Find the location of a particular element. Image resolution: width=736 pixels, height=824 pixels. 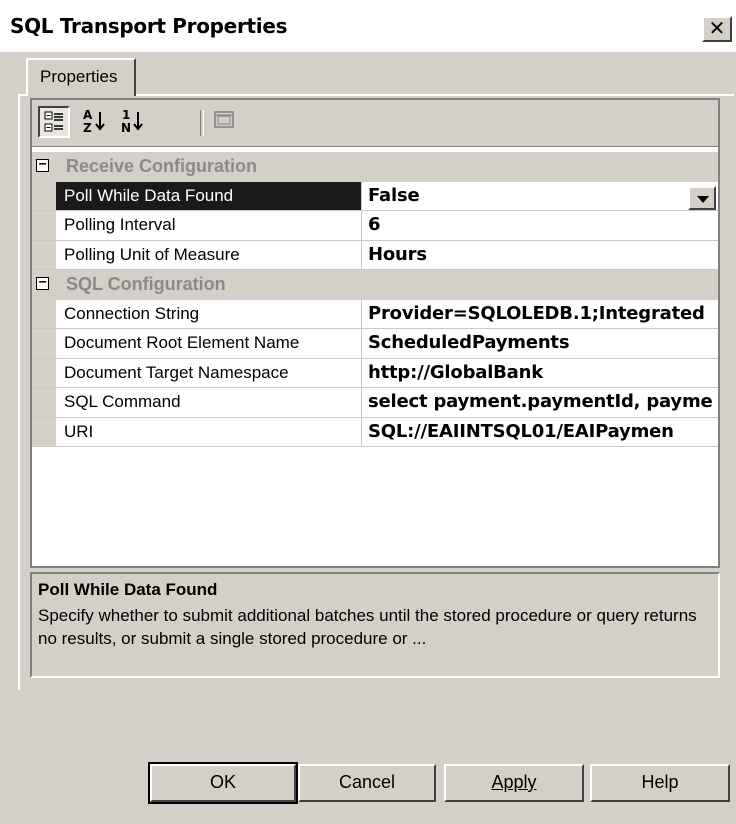

chevron-down-icon is located at coordinates (703, 199).